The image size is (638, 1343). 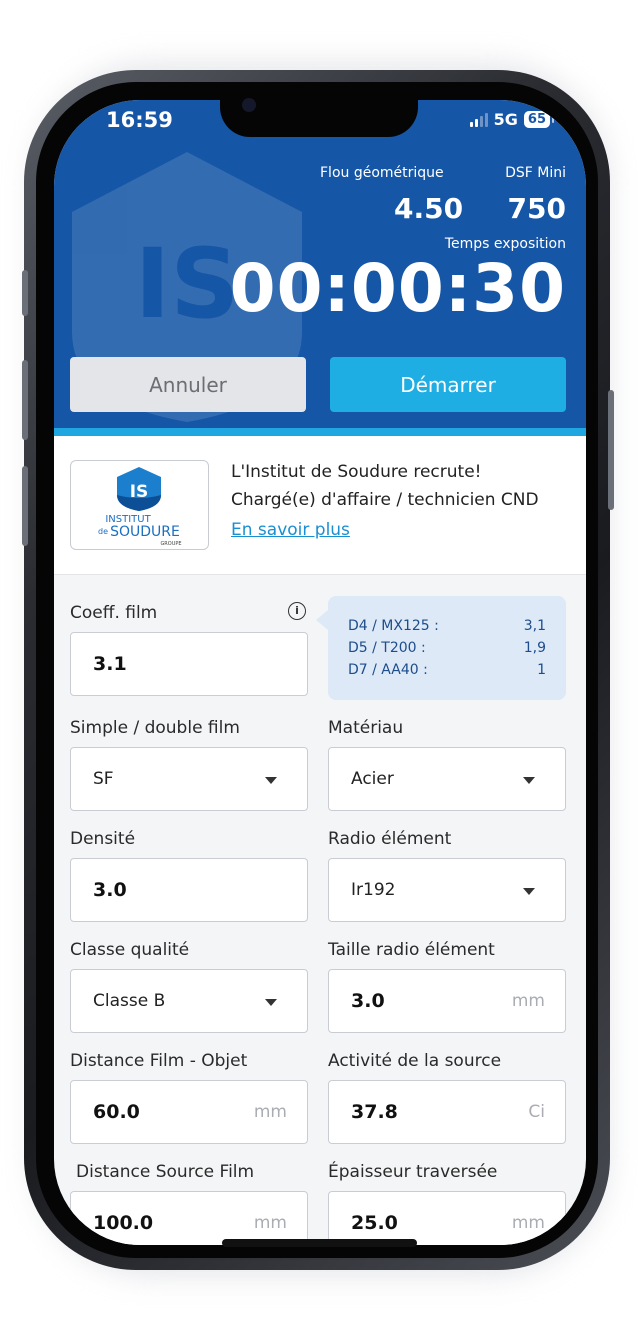 I want to click on coeff-film-label: Coeff. film, so click(x=114, y=613).